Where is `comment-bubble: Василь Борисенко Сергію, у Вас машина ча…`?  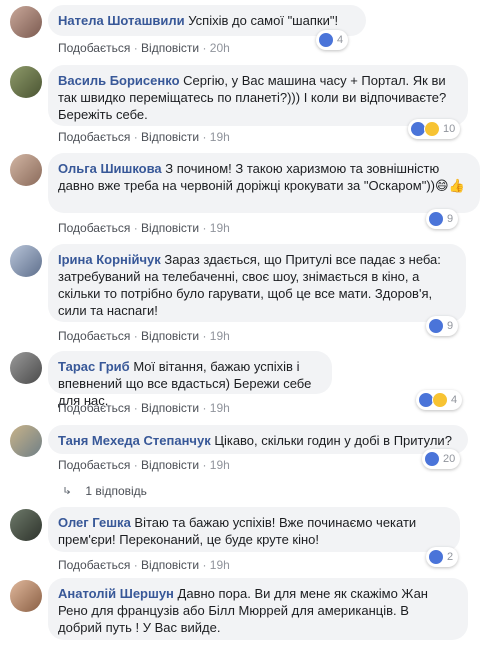
comment-bubble: Василь Борисенко Сергію, у Вас машина ча… is located at coordinates (258, 95).